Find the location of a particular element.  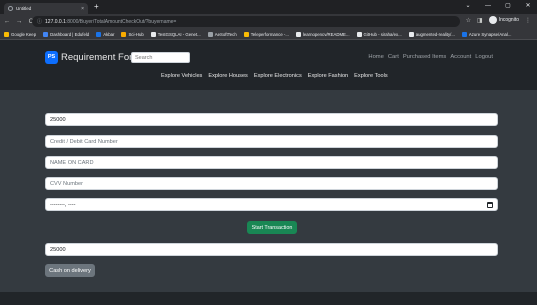

new-tab-button: + is located at coordinates (96, 7).